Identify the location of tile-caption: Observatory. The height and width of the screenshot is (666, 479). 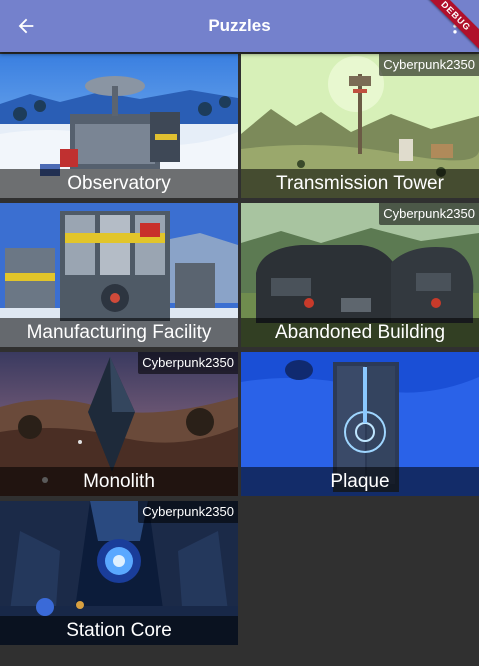
(119, 183).